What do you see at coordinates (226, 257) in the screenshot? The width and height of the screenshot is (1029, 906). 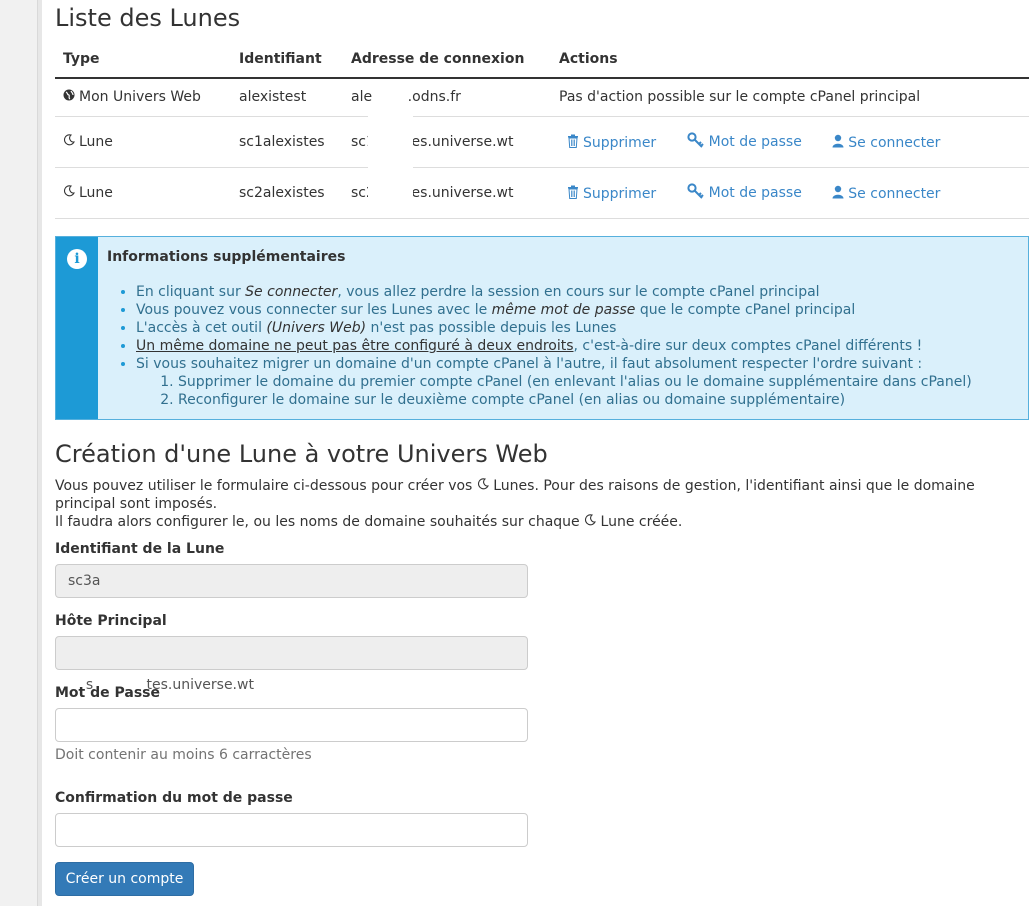 I see `info-title: Informations supplémentaires` at bounding box center [226, 257].